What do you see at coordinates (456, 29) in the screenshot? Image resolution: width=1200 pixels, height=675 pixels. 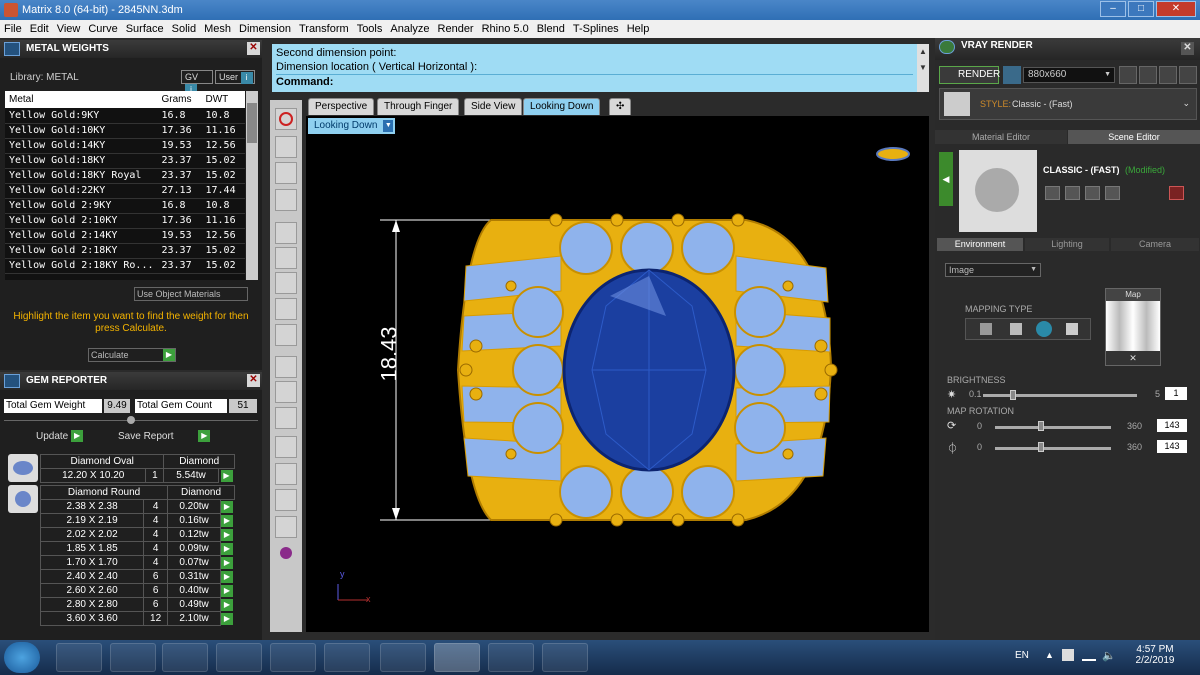 I see `menu-render: Render` at bounding box center [456, 29].